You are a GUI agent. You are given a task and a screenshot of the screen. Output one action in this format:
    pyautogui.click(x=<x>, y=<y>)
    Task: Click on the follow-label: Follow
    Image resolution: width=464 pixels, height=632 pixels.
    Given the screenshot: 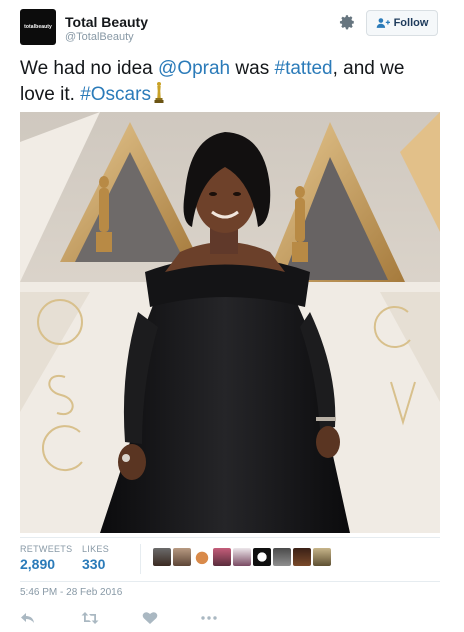 What is the action you would take?
    pyautogui.click(x=411, y=23)
    